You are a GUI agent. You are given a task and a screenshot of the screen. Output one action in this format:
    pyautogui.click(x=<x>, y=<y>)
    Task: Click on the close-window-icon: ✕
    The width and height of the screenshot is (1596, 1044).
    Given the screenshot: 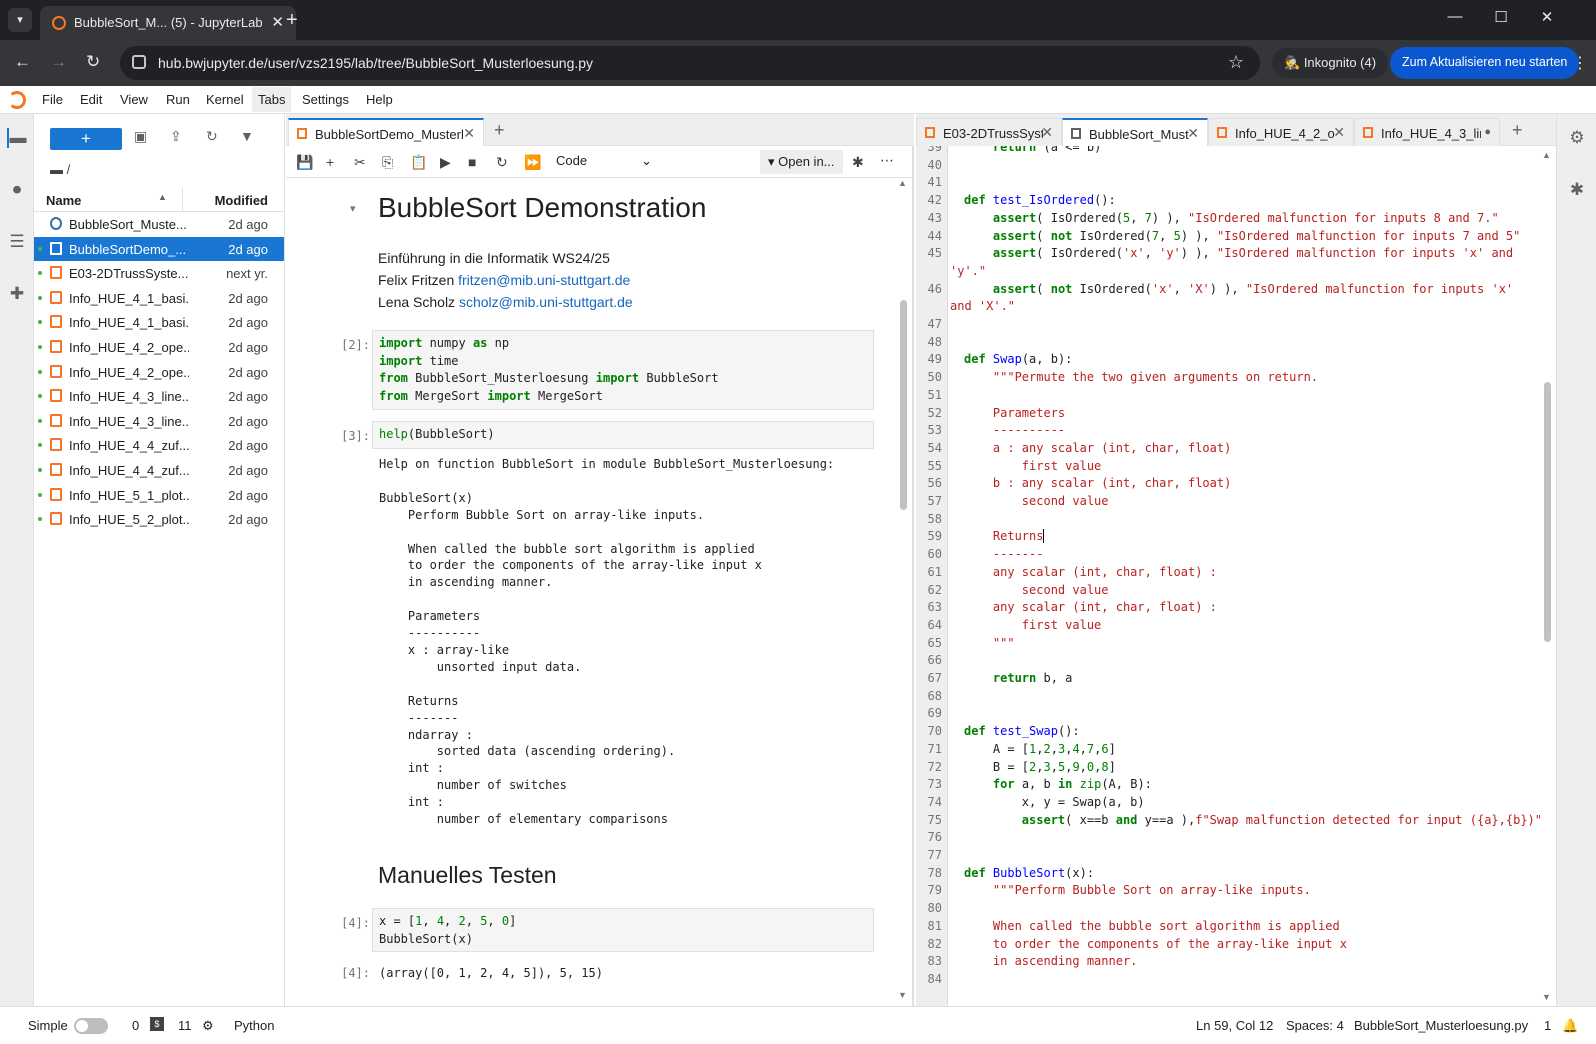 What is the action you would take?
    pyautogui.click(x=1547, y=17)
    